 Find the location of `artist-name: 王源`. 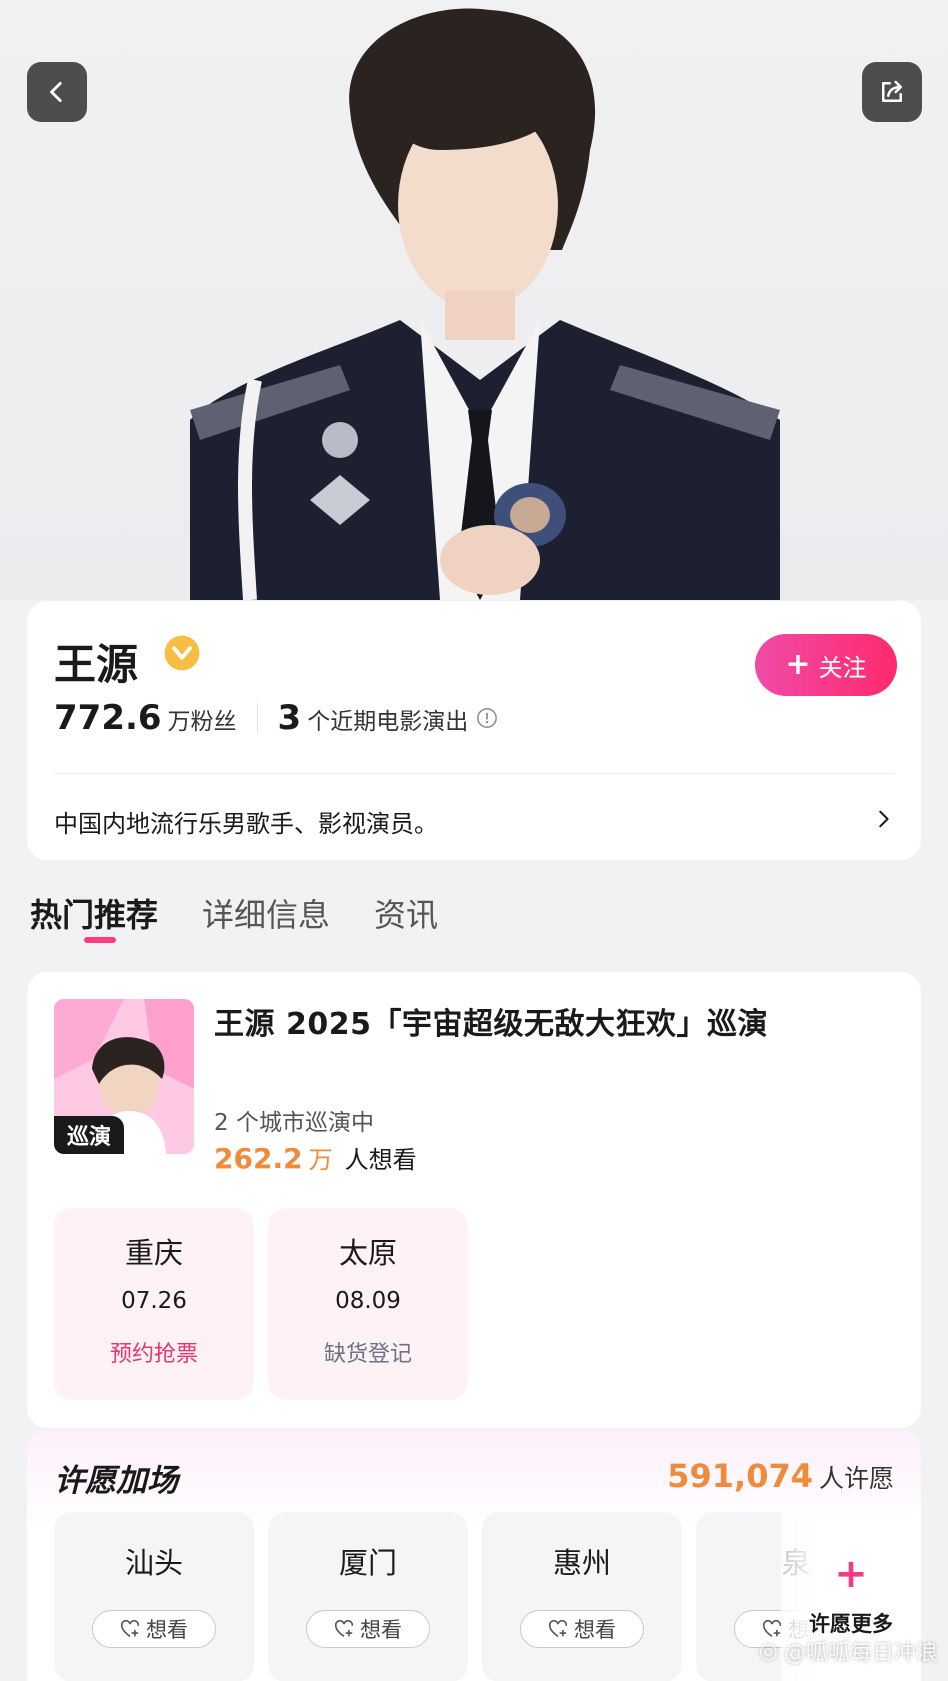

artist-name: 王源 is located at coordinates (96, 664).